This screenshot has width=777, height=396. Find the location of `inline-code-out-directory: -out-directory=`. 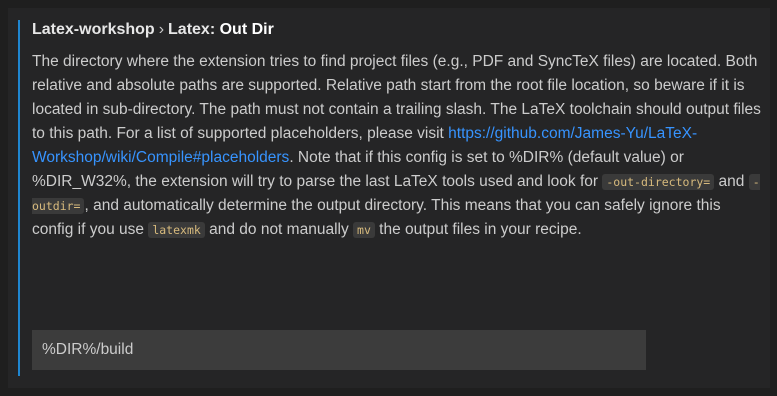

inline-code-out-directory: -out-directory= is located at coordinates (658, 182).